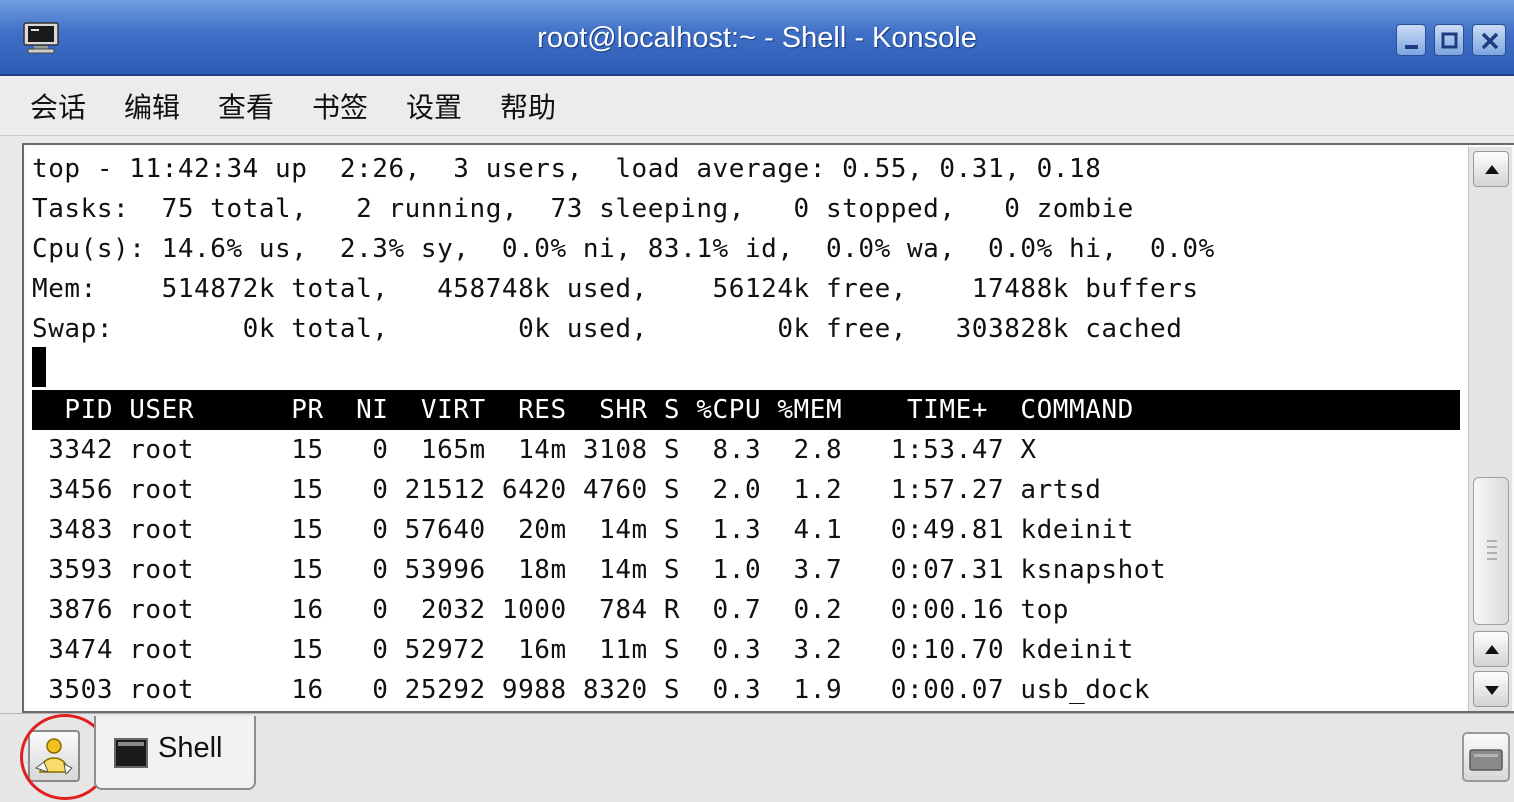 Image resolution: width=1514 pixels, height=802 pixels. What do you see at coordinates (1486, 760) in the screenshot?
I see `close-session-icon` at bounding box center [1486, 760].